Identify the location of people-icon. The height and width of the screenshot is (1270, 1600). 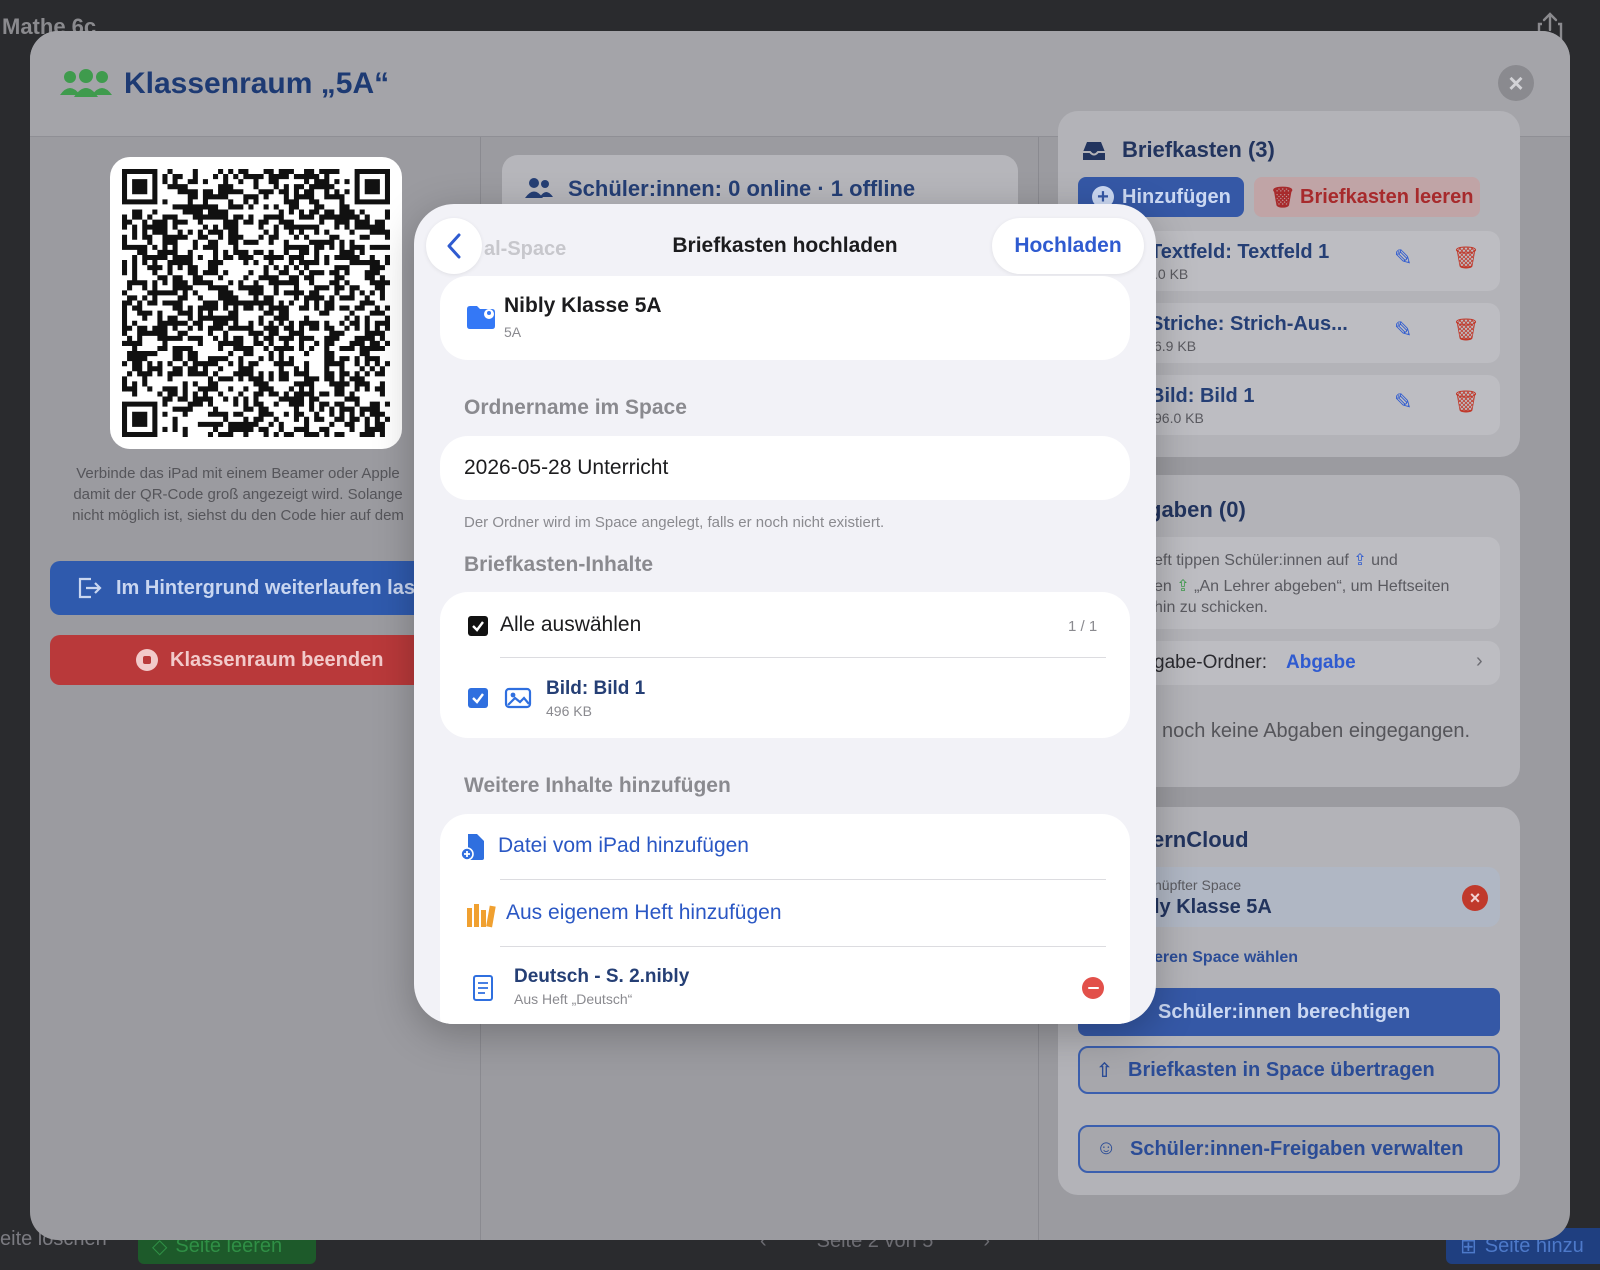
(86, 83).